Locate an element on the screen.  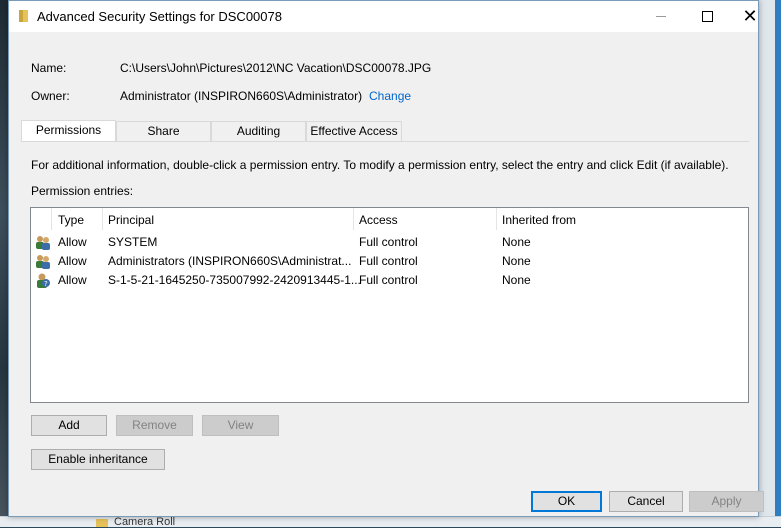
maximize-icon is located at coordinates (707, 16).